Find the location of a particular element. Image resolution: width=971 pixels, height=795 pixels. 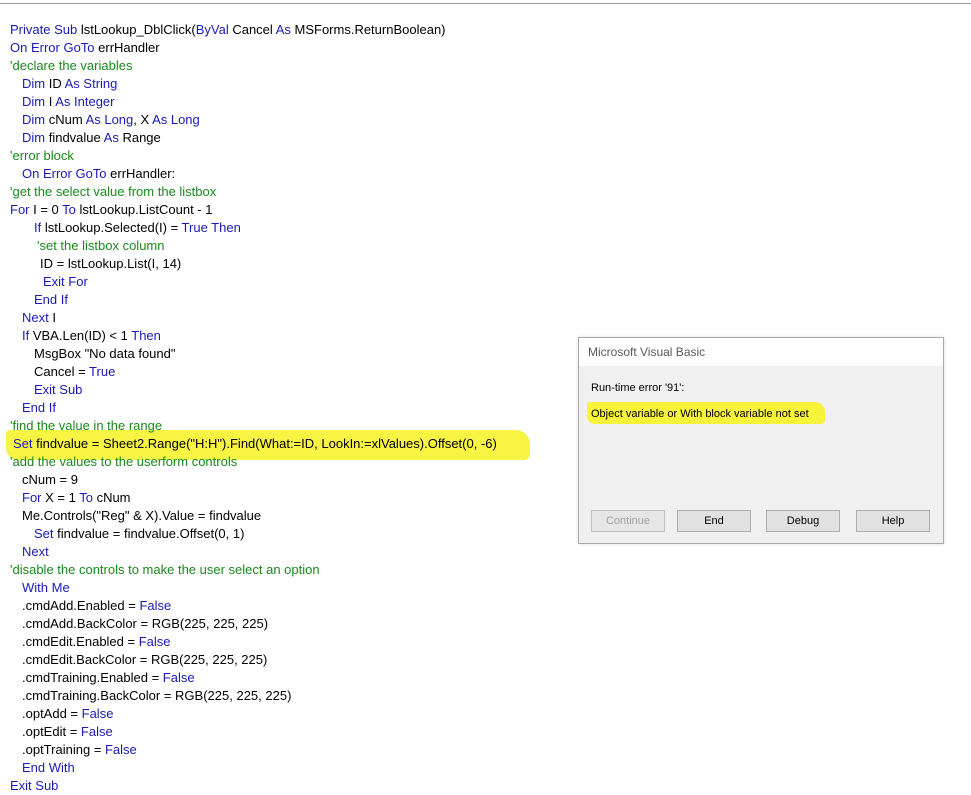

code-keyword: Private Sub is located at coordinates (45, 29).